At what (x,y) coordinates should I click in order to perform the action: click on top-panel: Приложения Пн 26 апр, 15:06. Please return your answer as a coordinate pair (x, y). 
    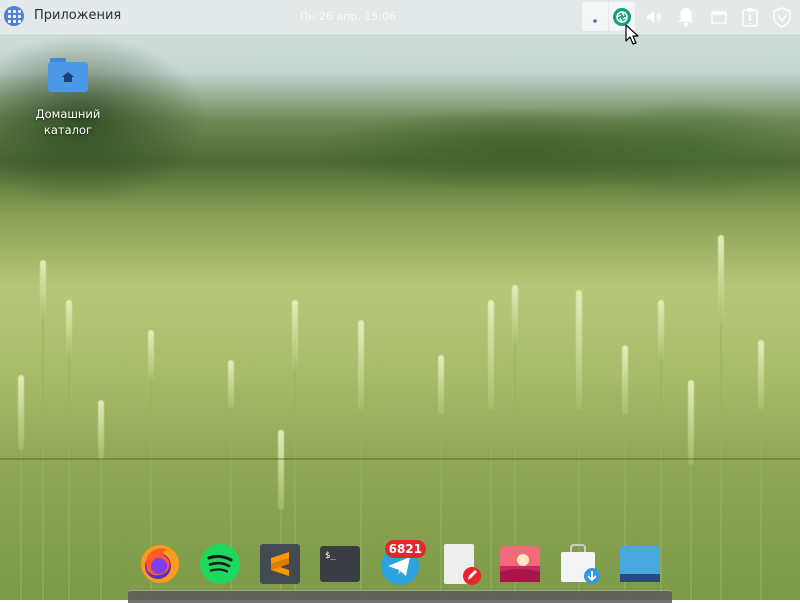
    Looking at the image, I should click on (400, 17).